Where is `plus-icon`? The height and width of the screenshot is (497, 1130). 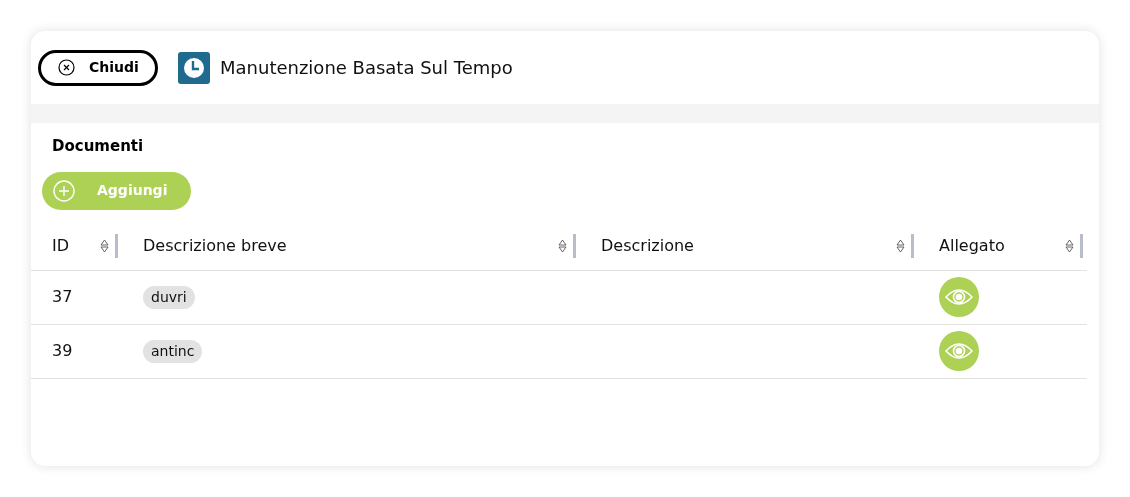 plus-icon is located at coordinates (64, 190).